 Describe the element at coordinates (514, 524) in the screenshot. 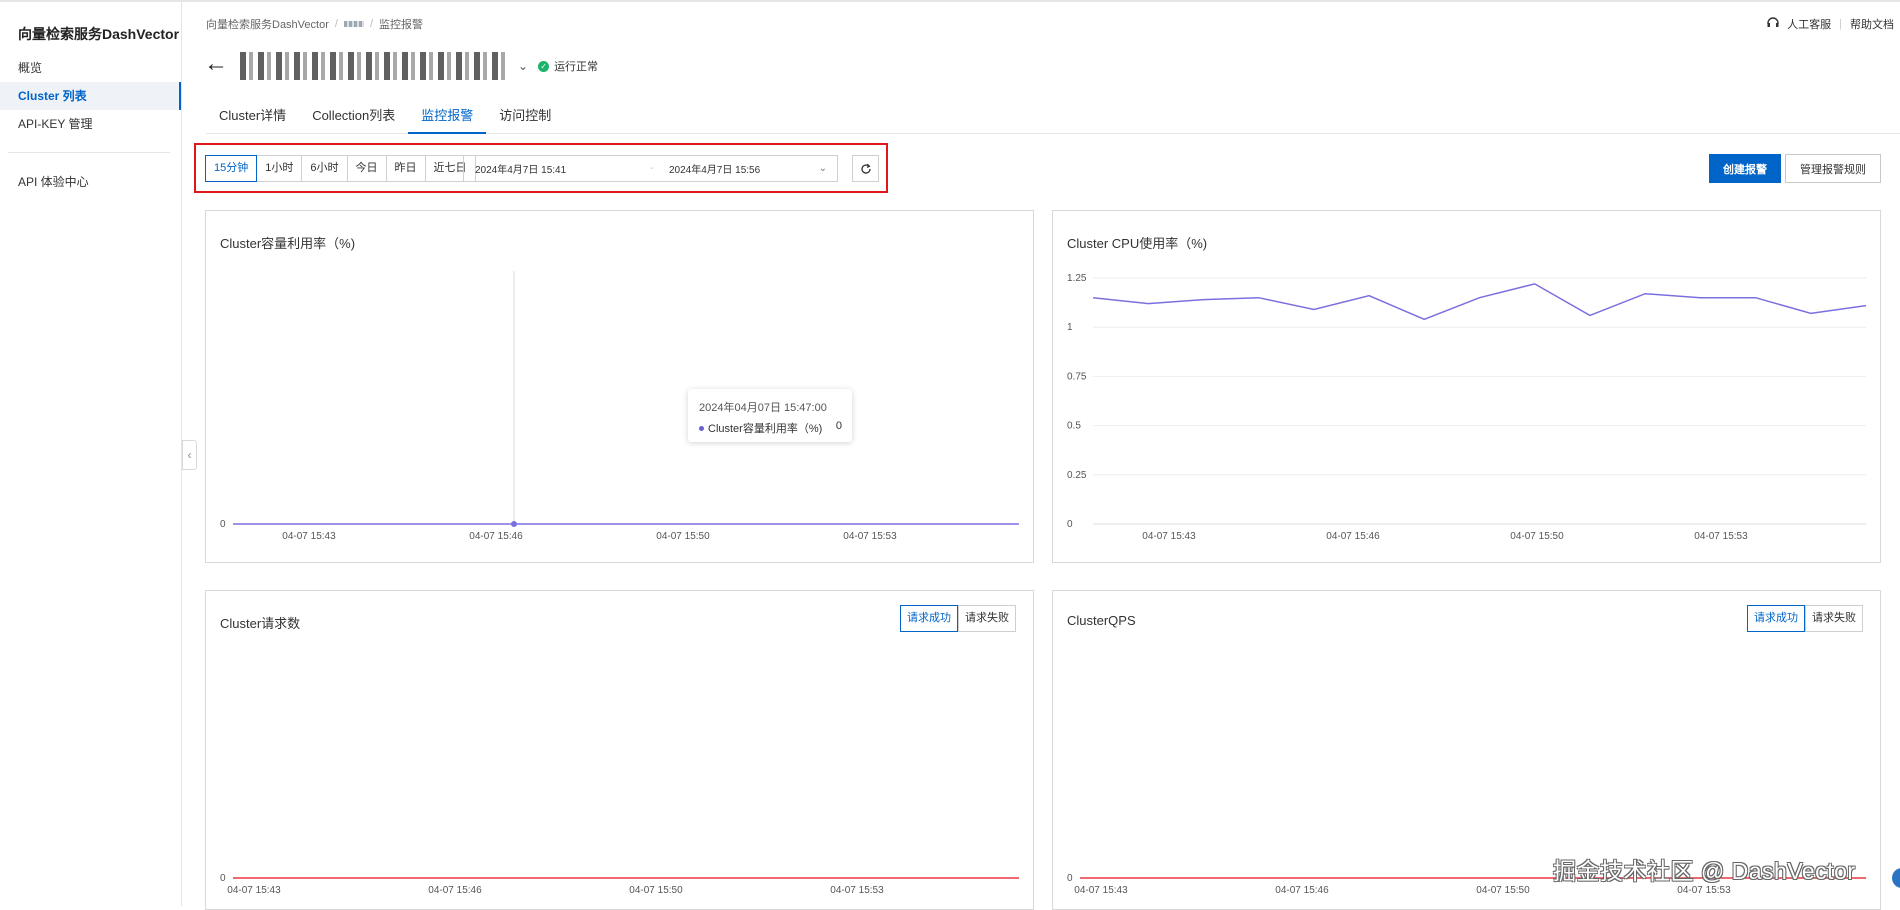

I see `capacity-hover-point` at that location.